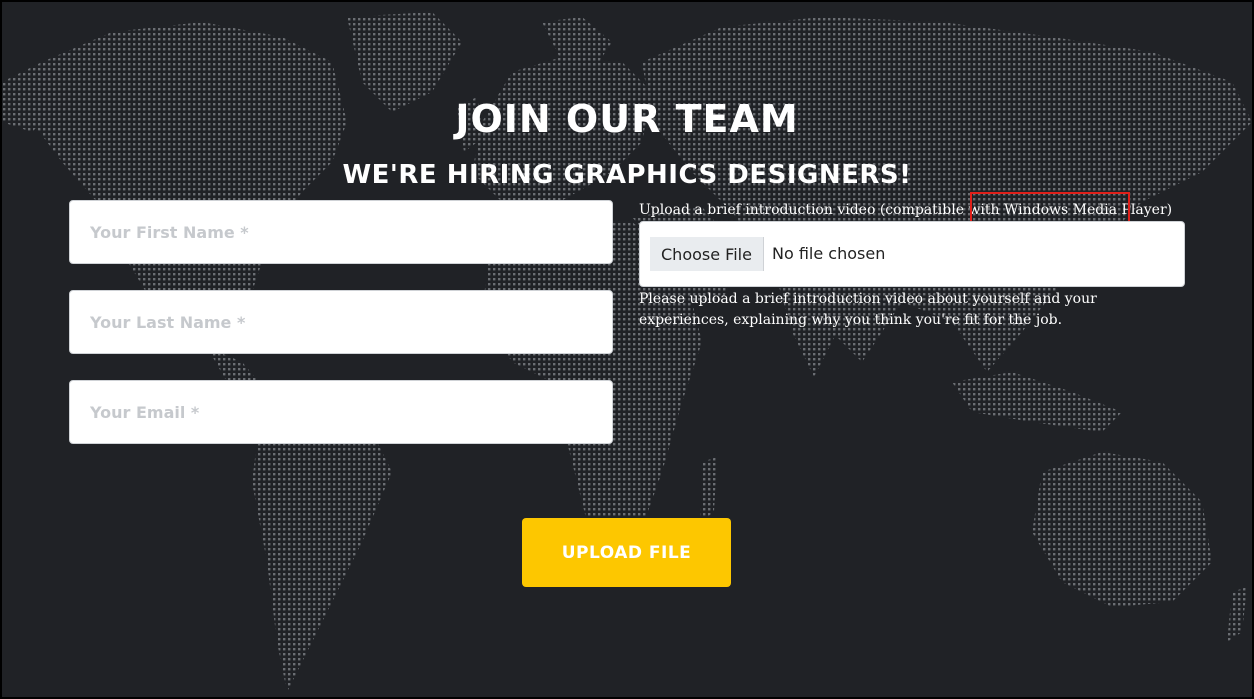 The width and height of the screenshot is (1254, 699). What do you see at coordinates (341, 412) in the screenshot?
I see `email-input` at bounding box center [341, 412].